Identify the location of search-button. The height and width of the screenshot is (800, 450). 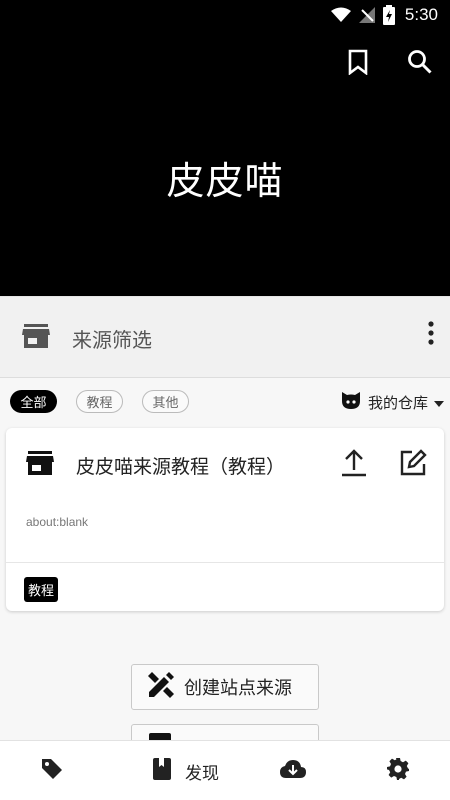
(420, 64).